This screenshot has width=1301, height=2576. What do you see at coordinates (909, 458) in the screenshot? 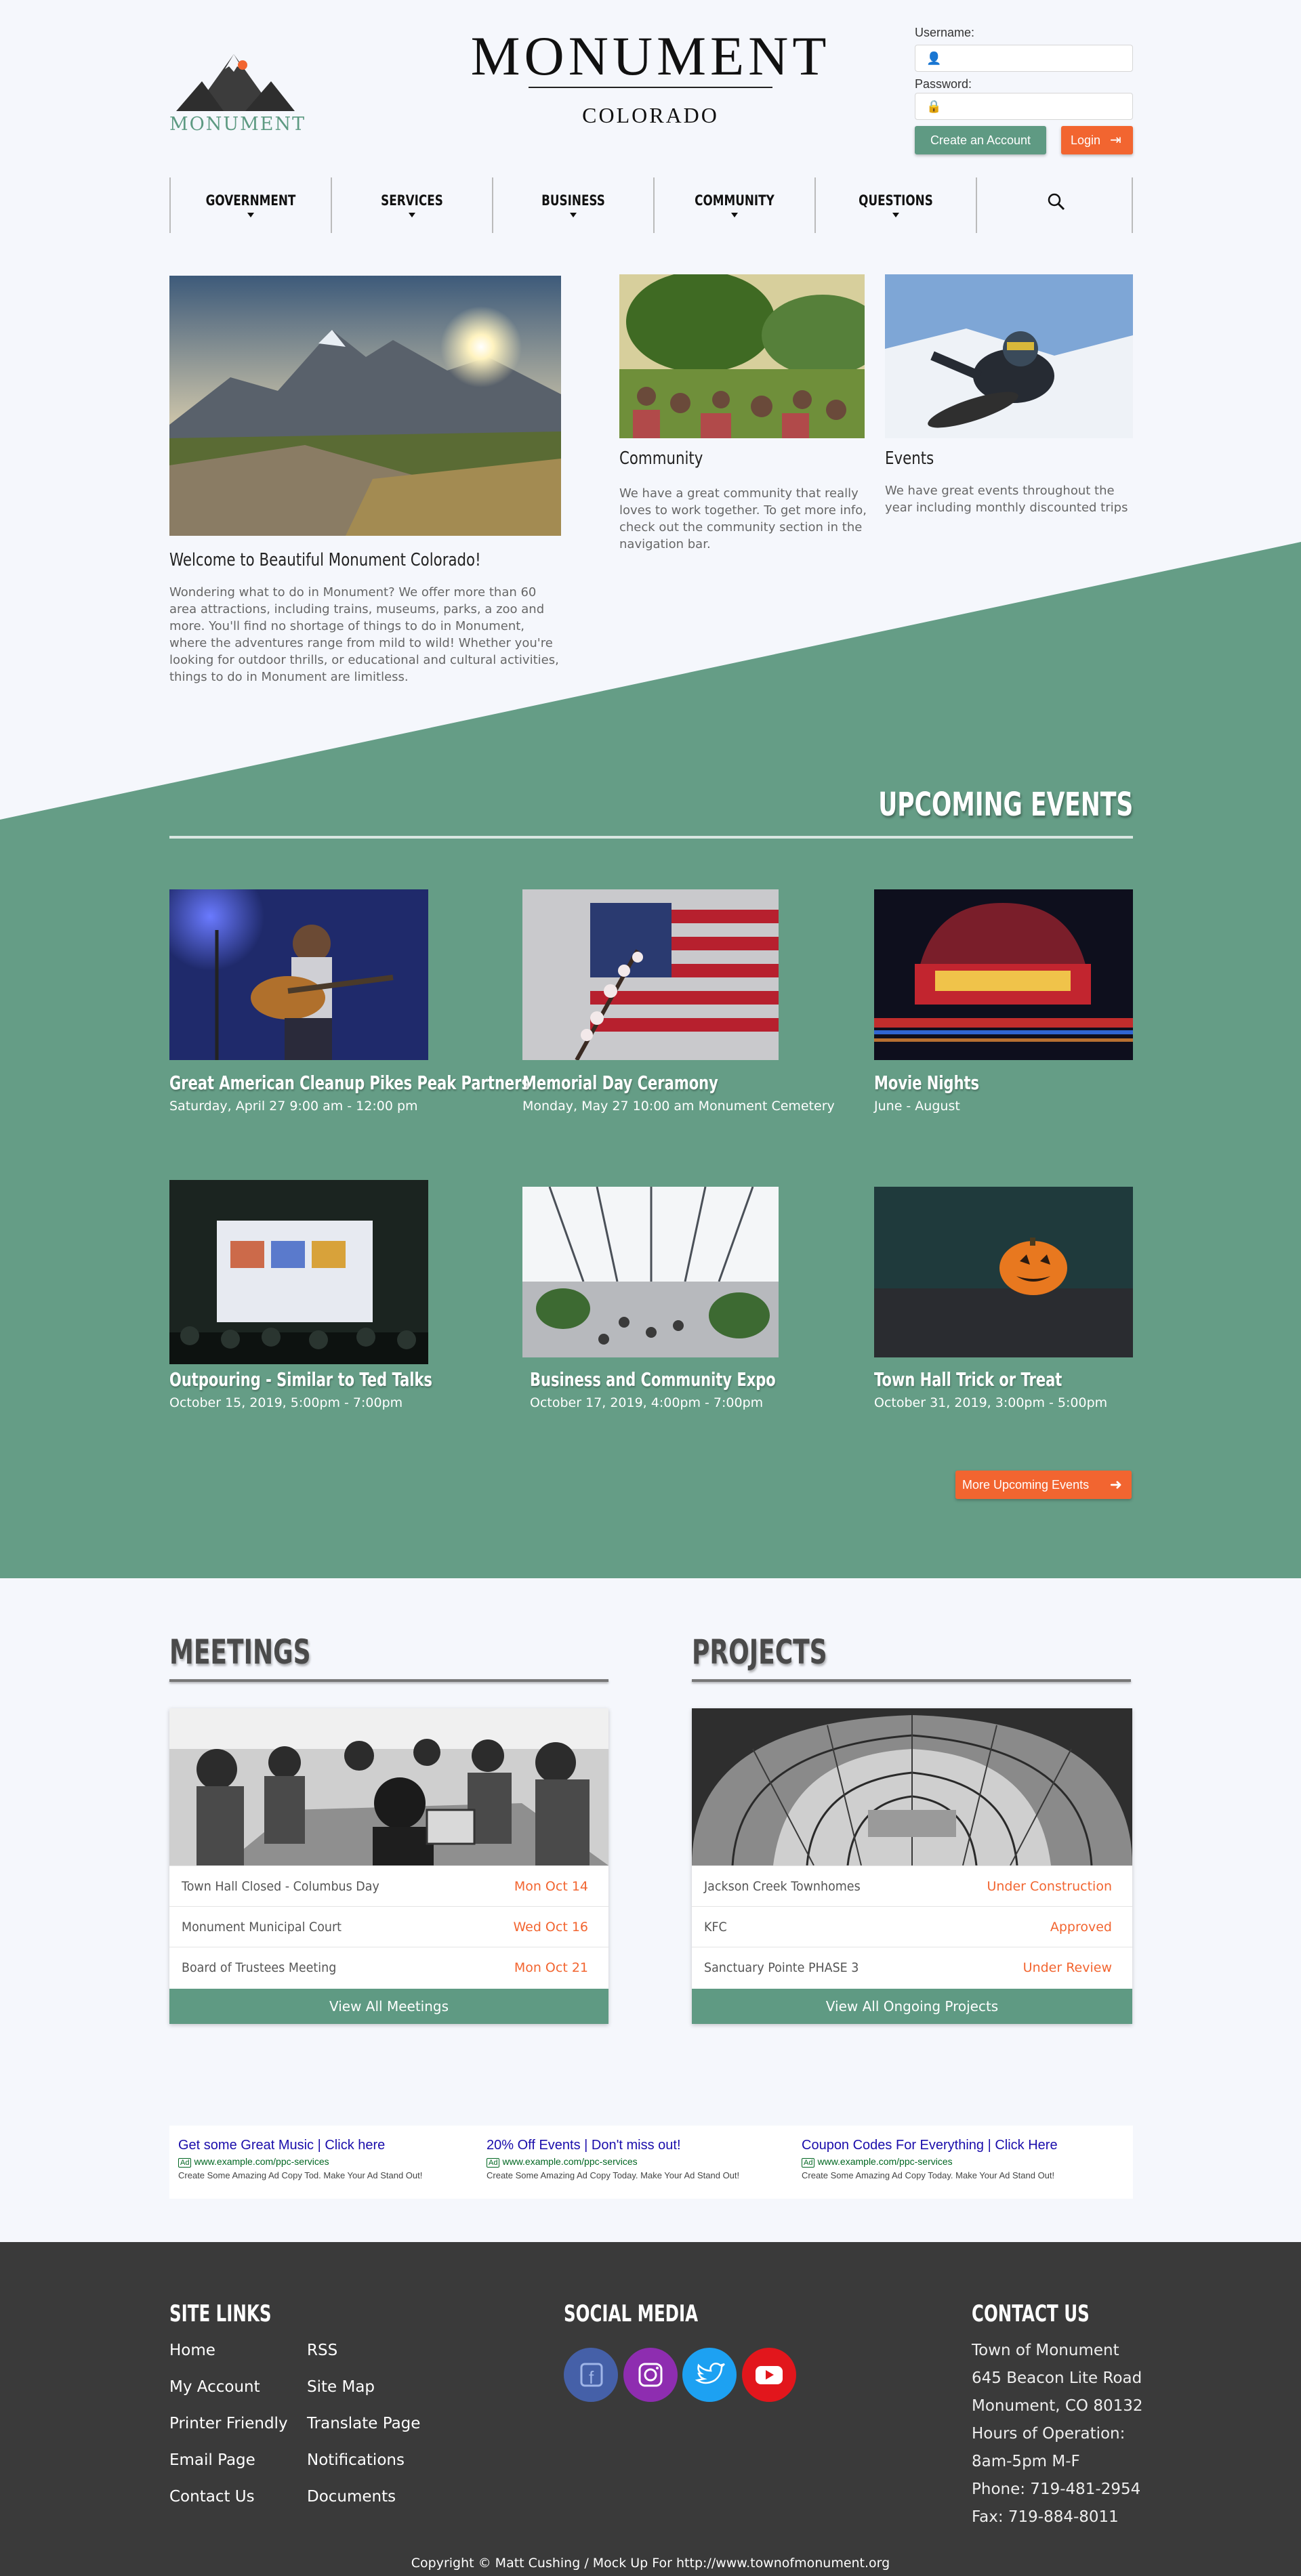
I see `events-title: Events` at bounding box center [909, 458].